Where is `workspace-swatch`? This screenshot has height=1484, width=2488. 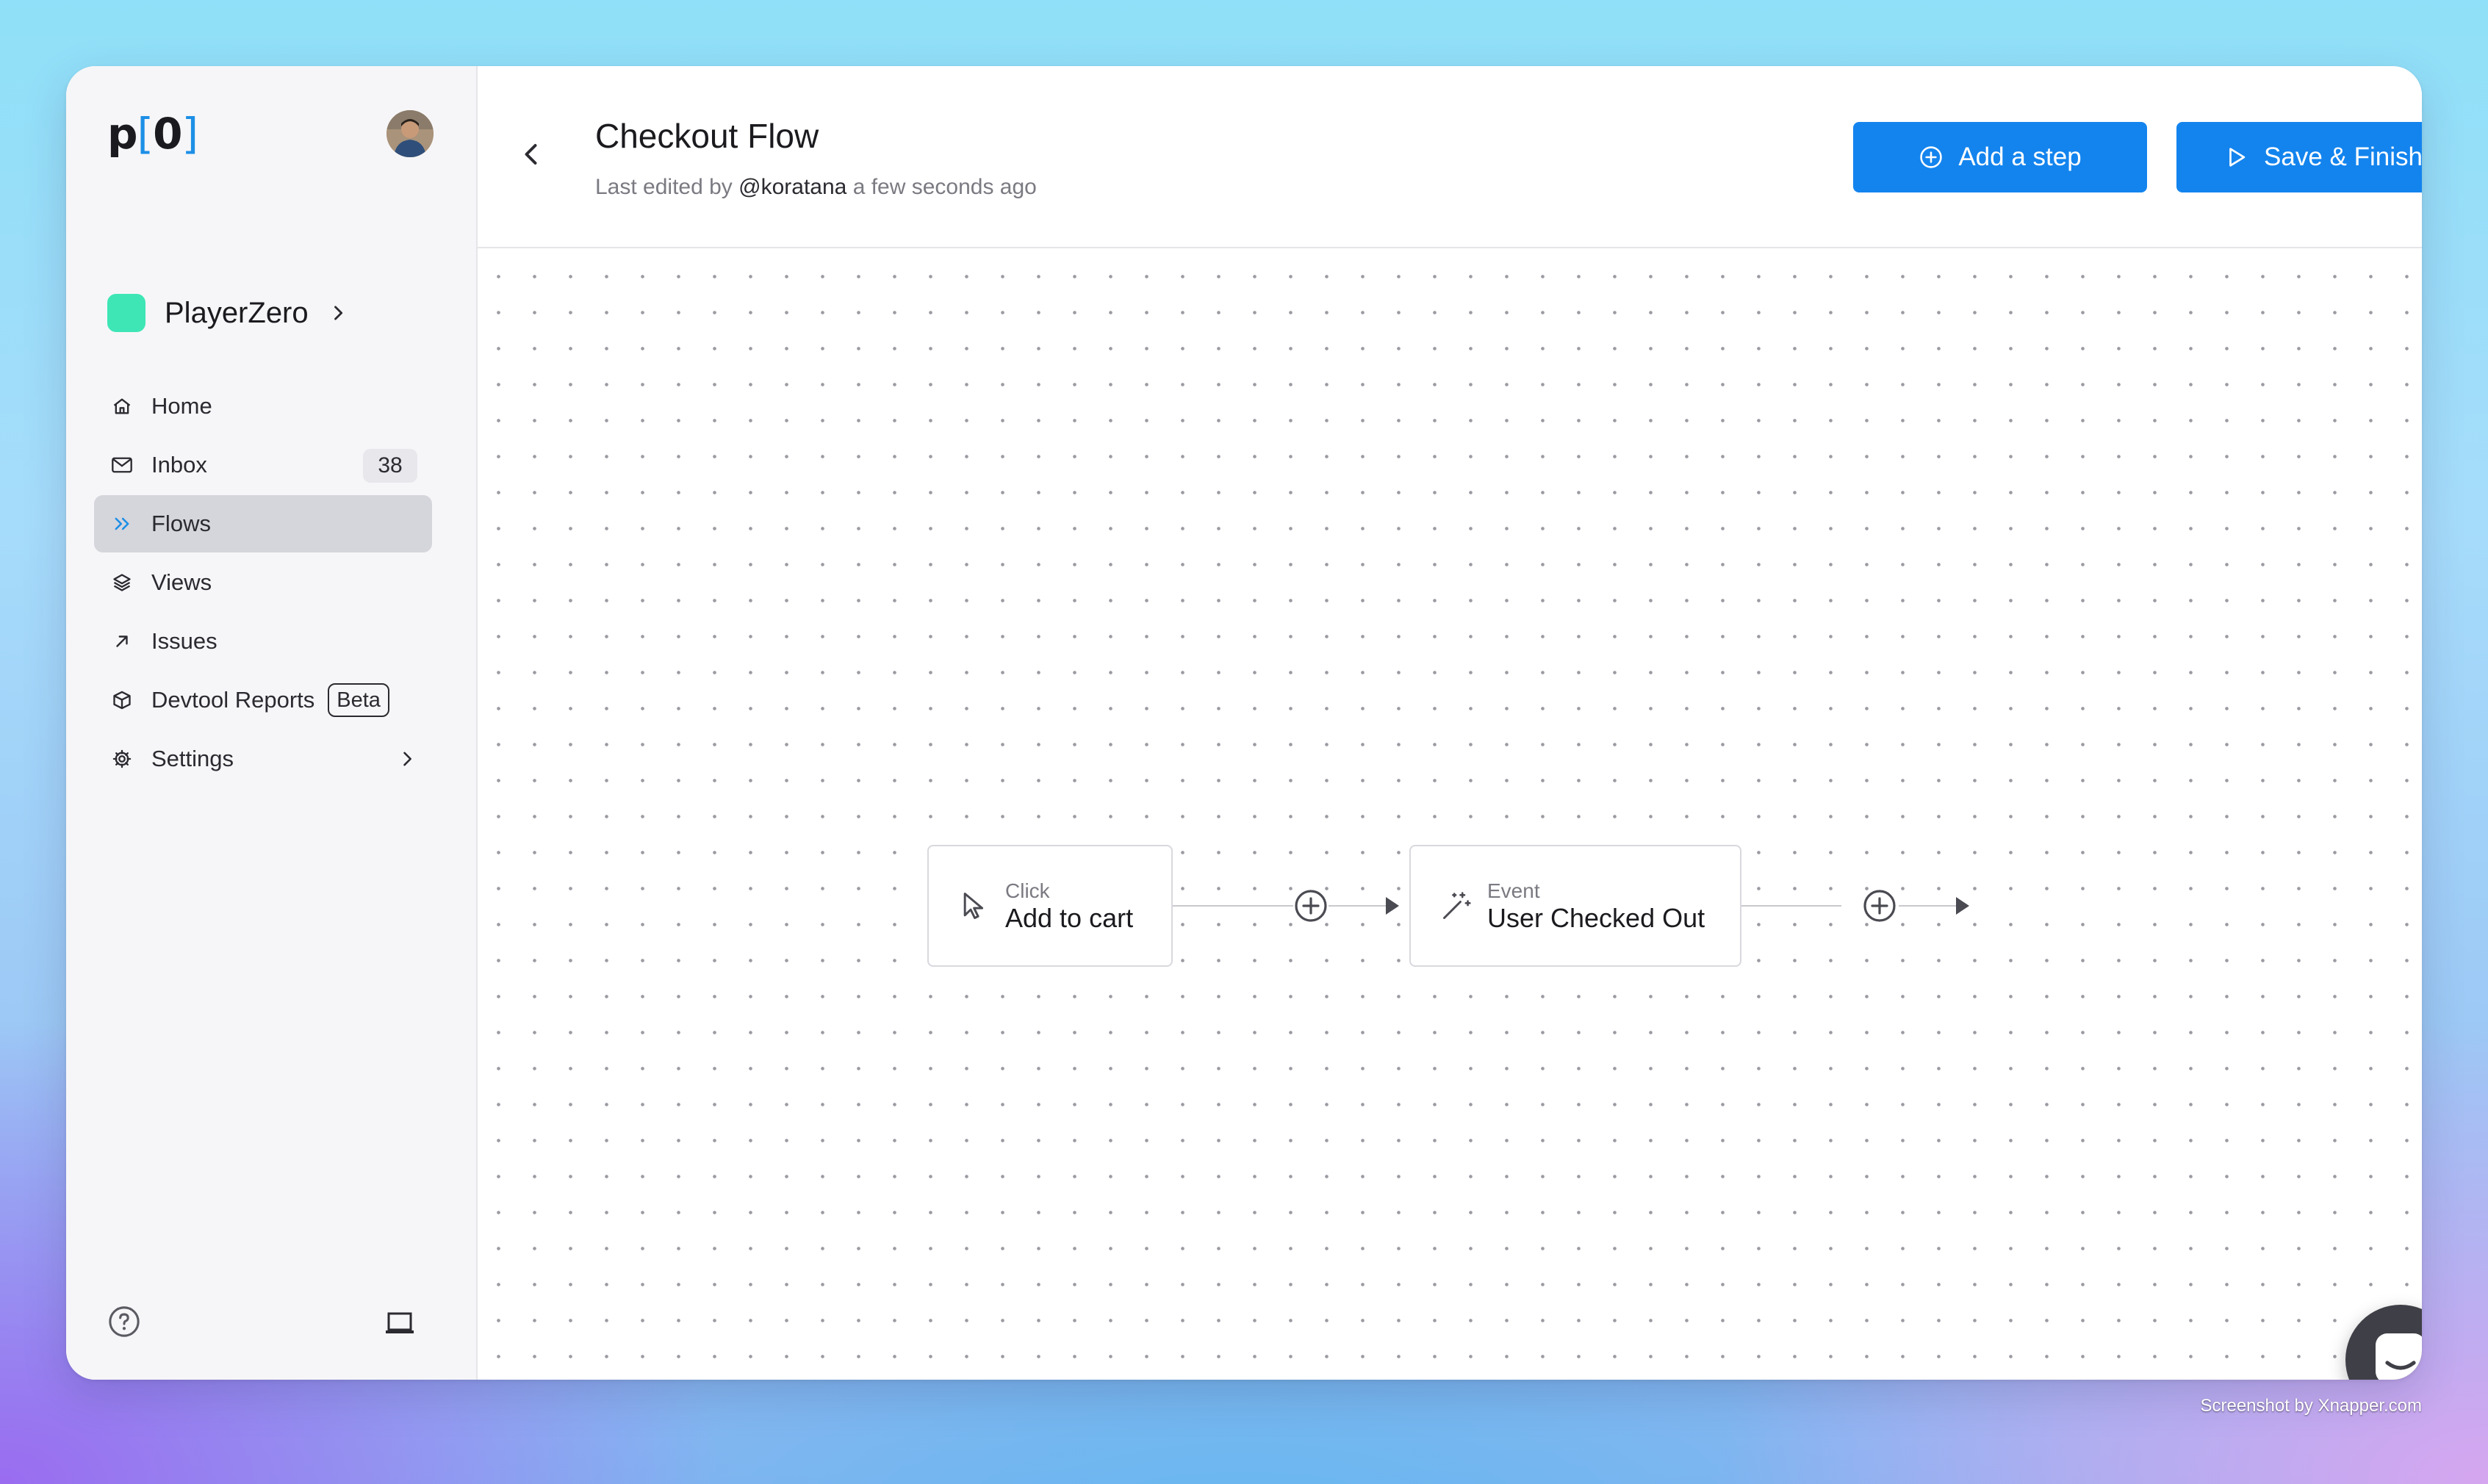 workspace-swatch is located at coordinates (126, 313).